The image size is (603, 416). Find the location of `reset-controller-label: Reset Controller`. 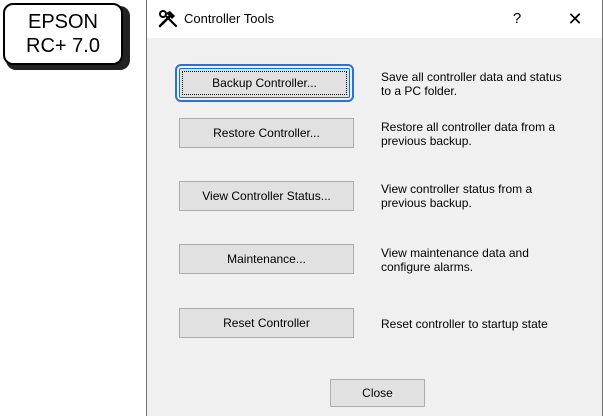

reset-controller-label: Reset Controller is located at coordinates (266, 323).